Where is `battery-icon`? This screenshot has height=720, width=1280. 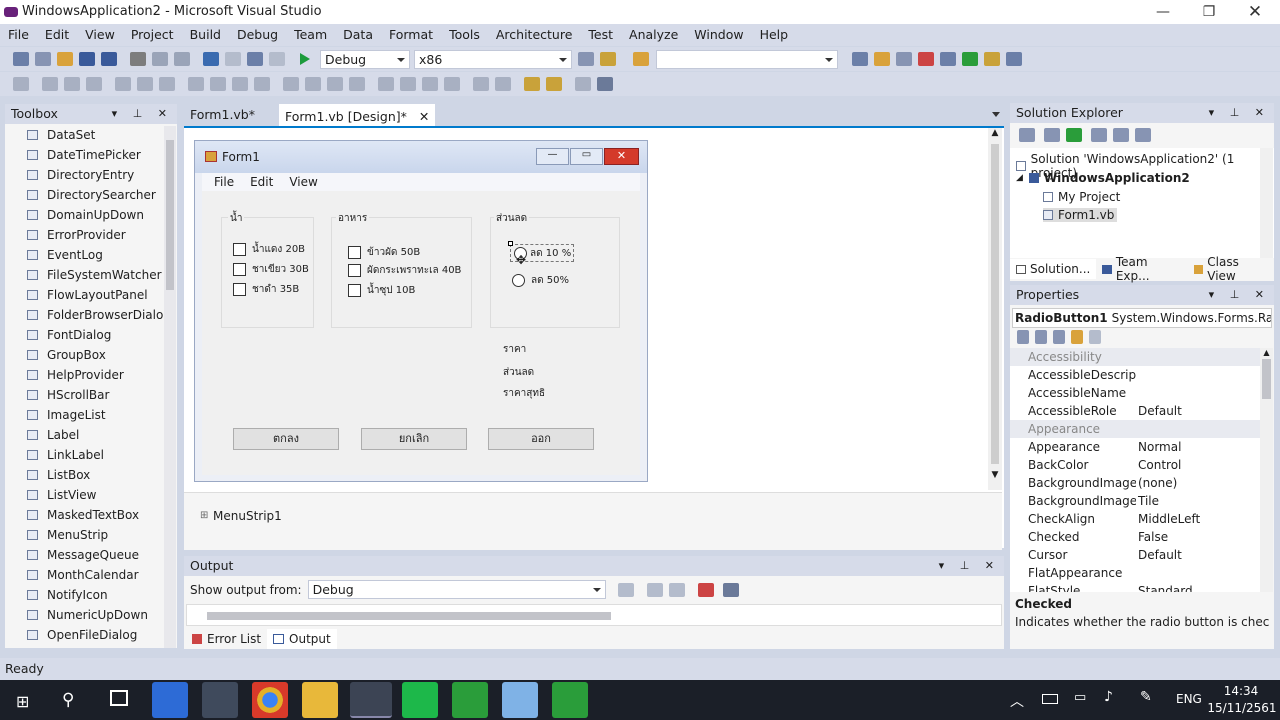 battery-icon is located at coordinates (1050, 699).